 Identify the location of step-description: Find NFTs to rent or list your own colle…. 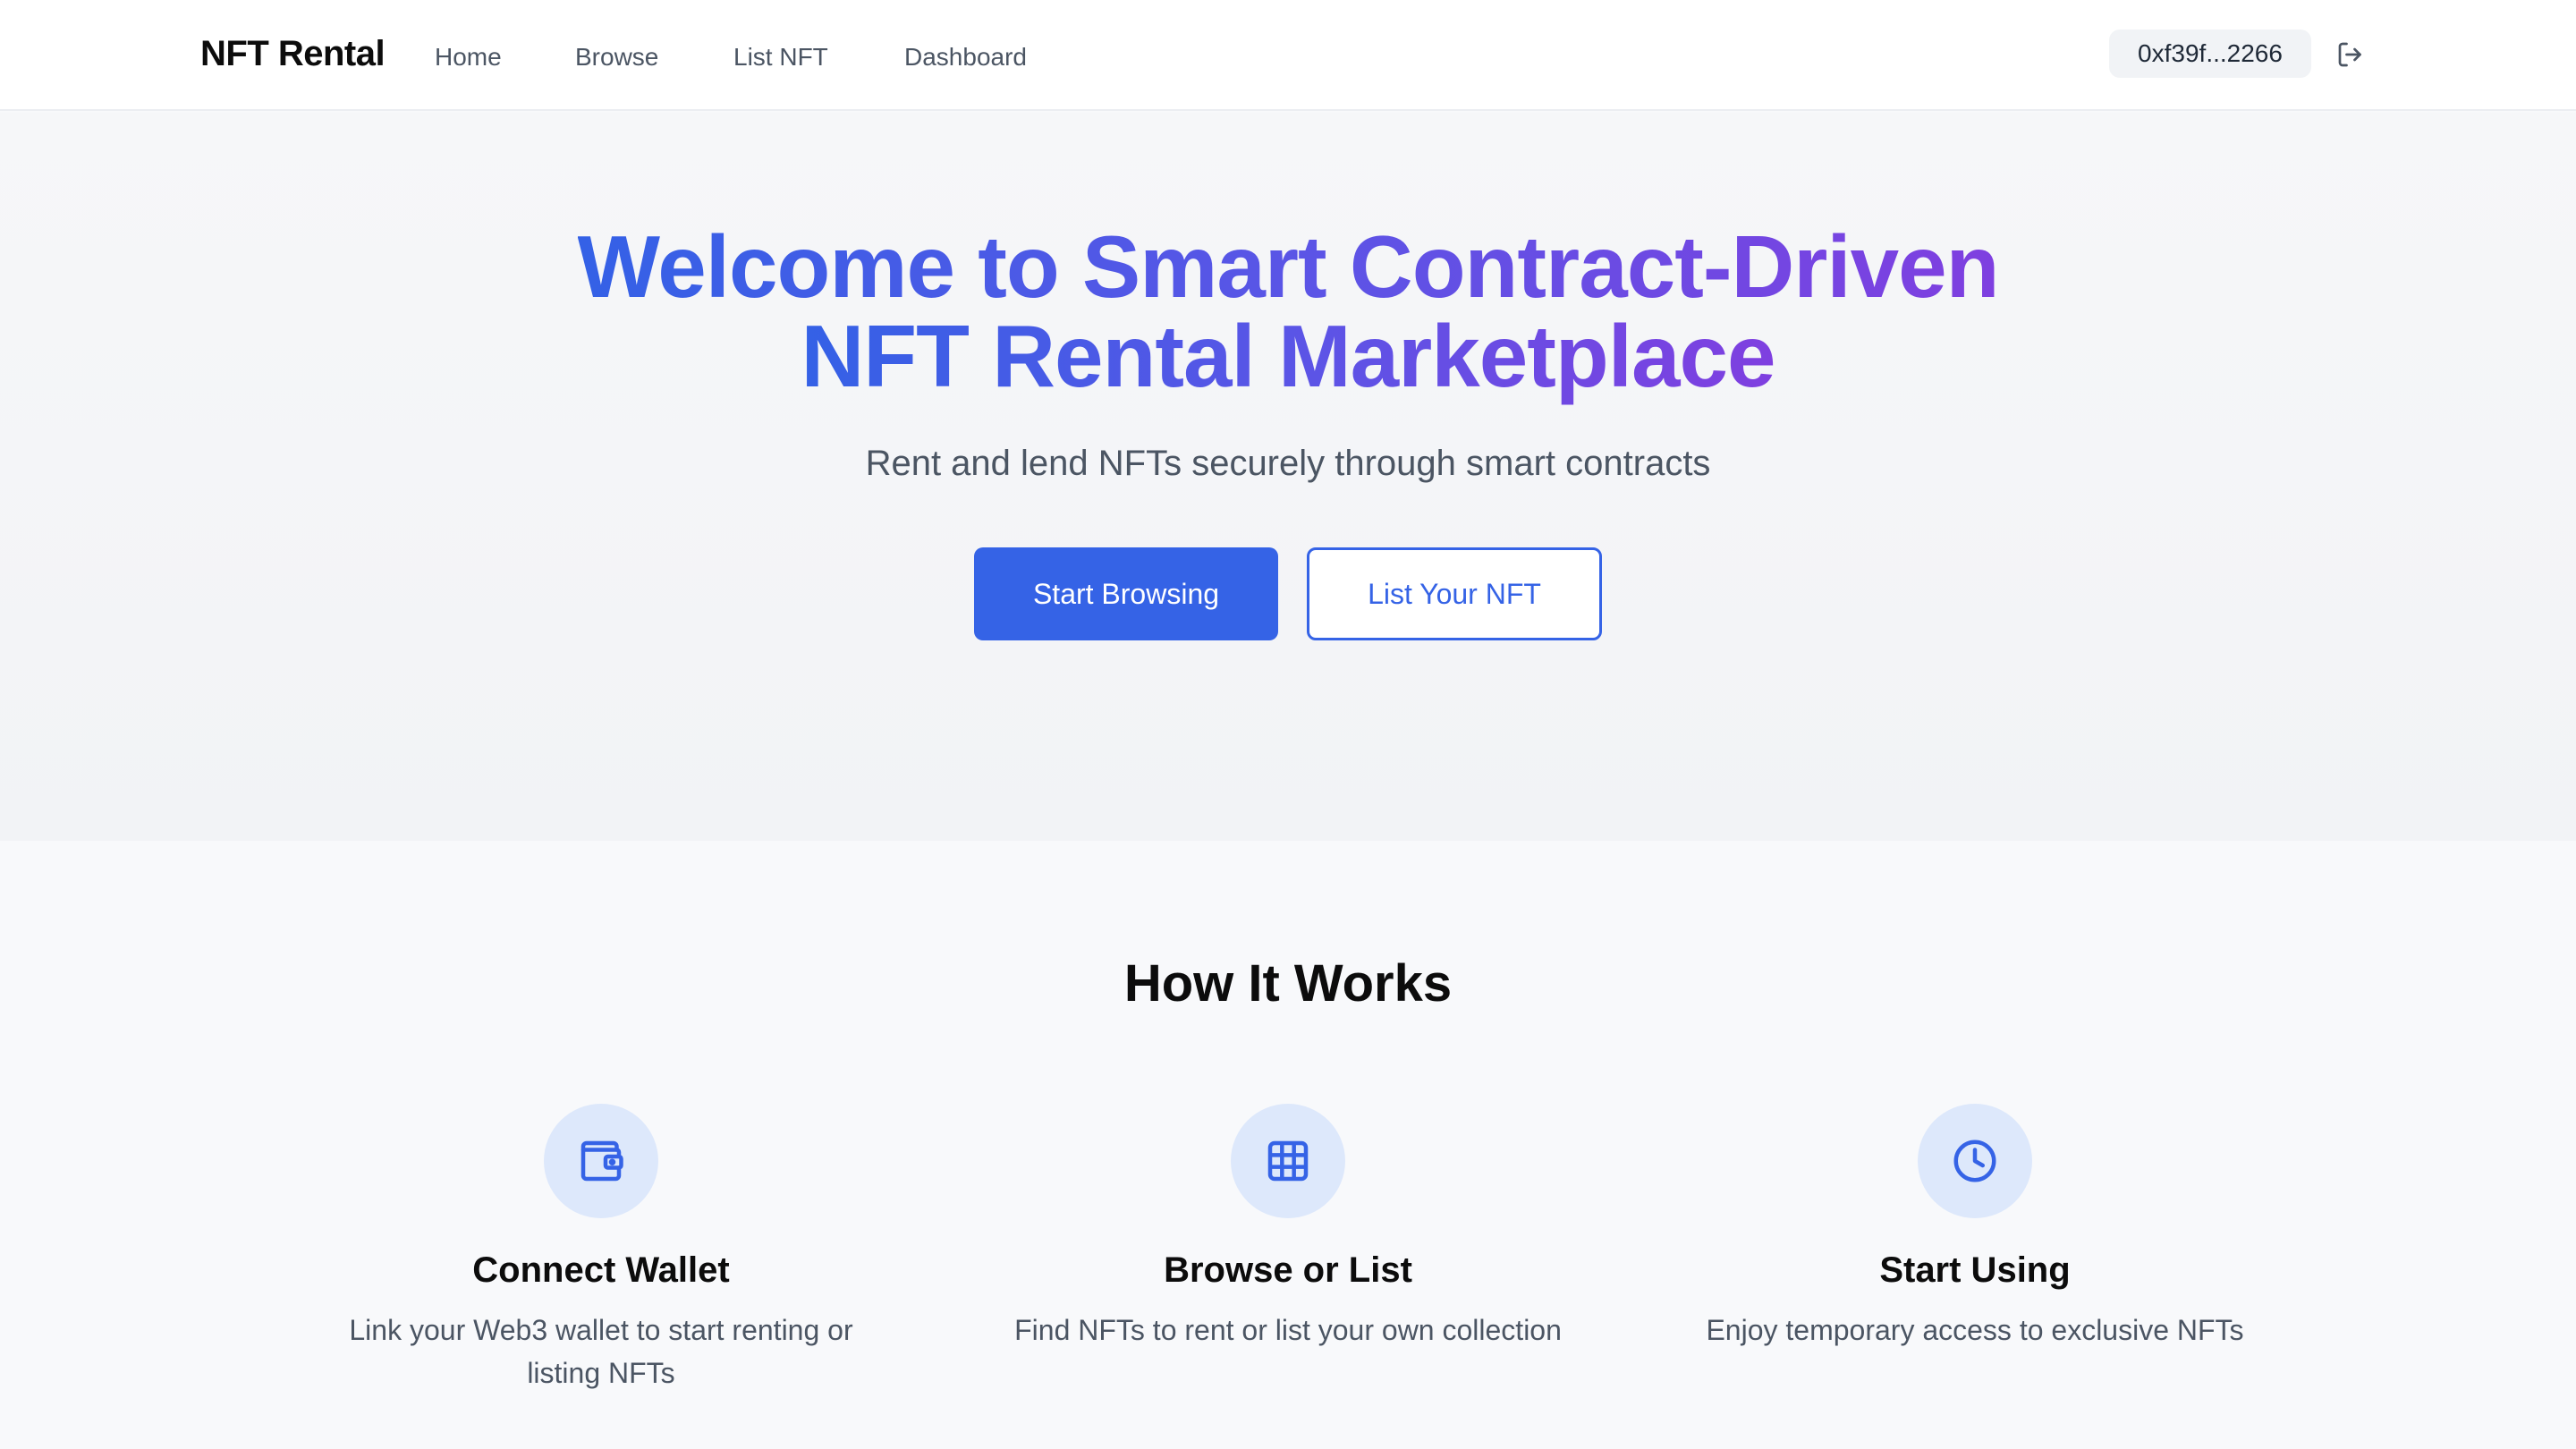
(1288, 1330).